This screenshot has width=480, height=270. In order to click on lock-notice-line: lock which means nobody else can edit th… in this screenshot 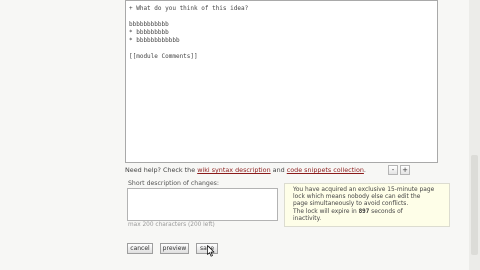, I will do `click(357, 197)`.